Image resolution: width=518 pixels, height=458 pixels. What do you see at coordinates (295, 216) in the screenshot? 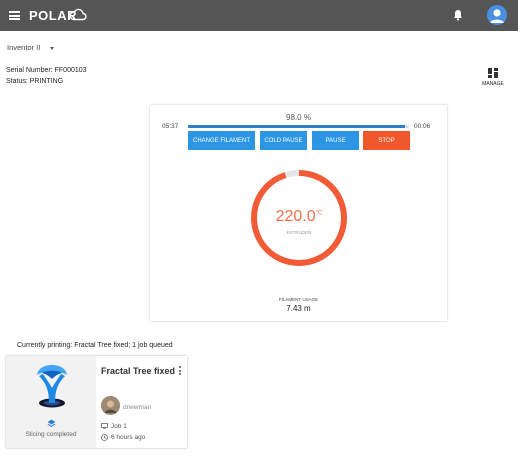
I see `temperature-number: 220.0` at bounding box center [295, 216].